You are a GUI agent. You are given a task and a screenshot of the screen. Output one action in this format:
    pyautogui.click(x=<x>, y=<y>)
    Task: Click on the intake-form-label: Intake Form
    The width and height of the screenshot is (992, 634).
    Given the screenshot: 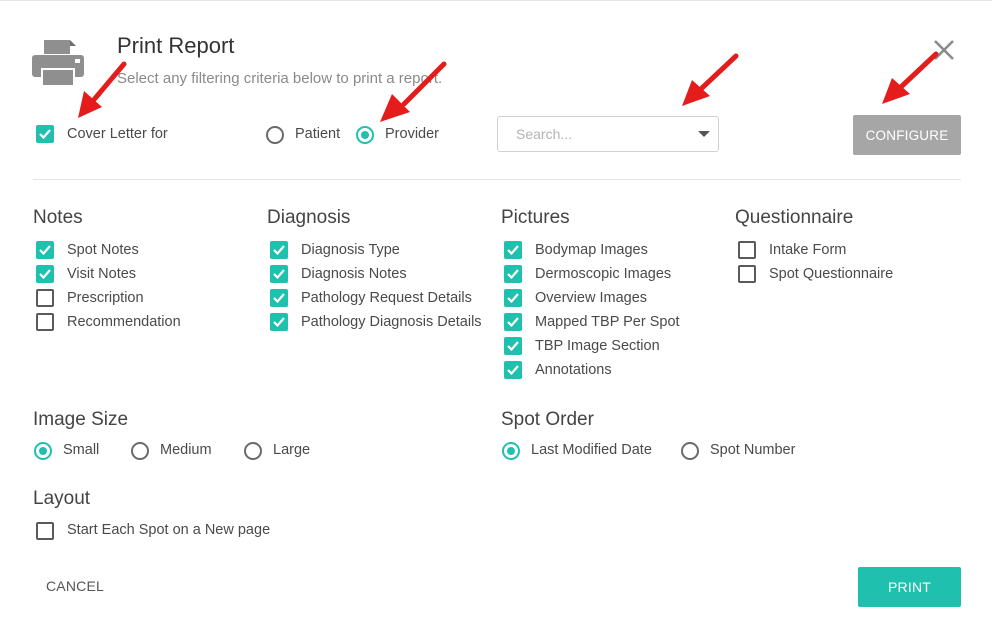 What is the action you would take?
    pyautogui.click(x=808, y=250)
    